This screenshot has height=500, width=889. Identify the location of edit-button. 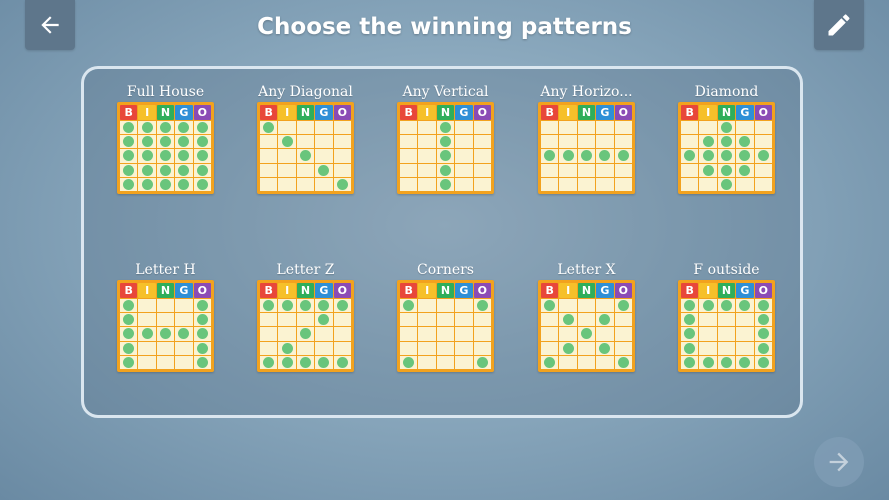
(839, 25).